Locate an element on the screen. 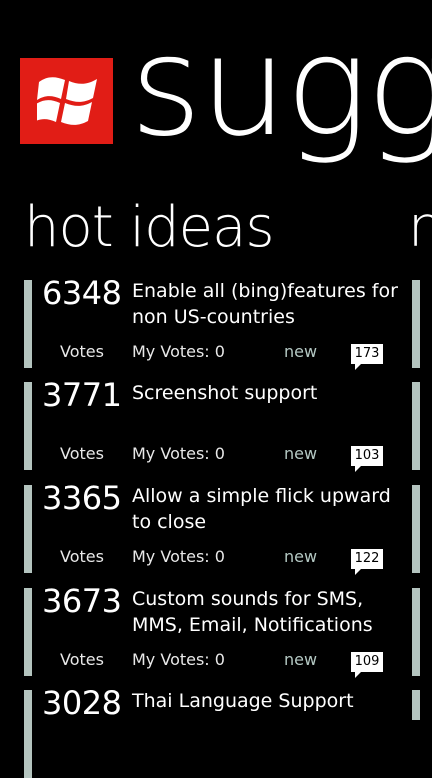 Image resolution: width=432 pixels, height=778 pixels. idea-vote-count: 6348 is located at coordinates (82, 293).